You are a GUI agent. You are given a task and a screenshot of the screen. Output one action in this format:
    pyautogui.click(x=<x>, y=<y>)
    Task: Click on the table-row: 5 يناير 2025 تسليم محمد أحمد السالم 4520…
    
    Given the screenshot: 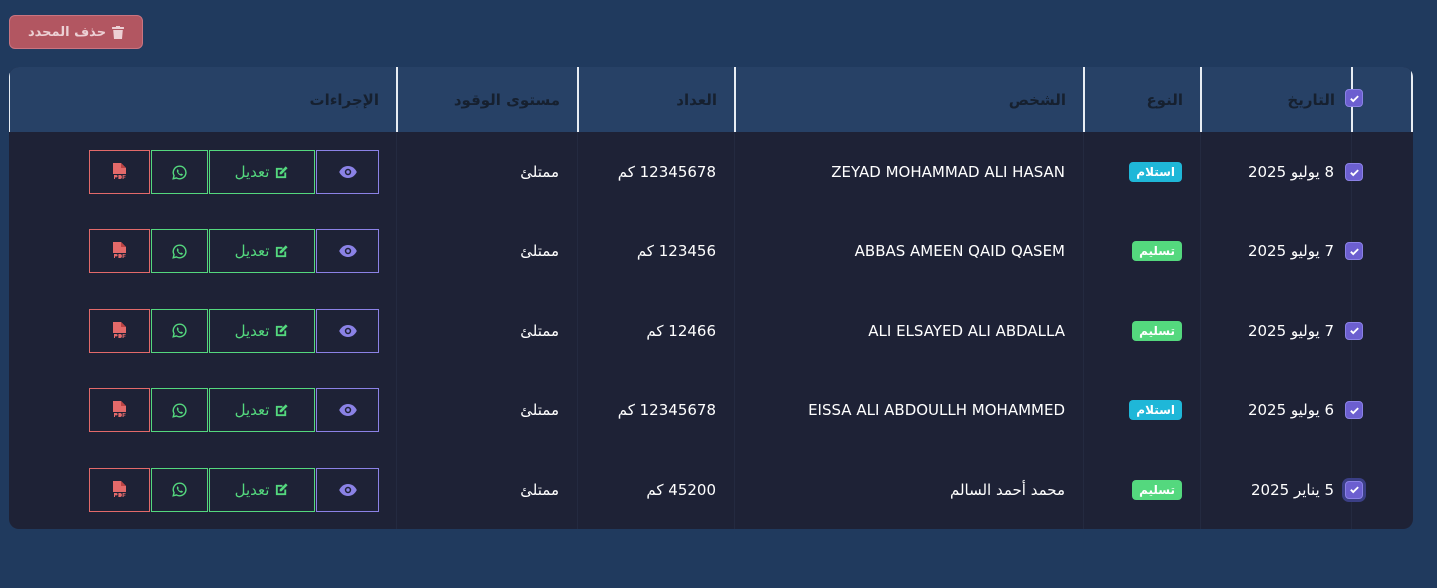 What is the action you would take?
    pyautogui.click(x=711, y=489)
    